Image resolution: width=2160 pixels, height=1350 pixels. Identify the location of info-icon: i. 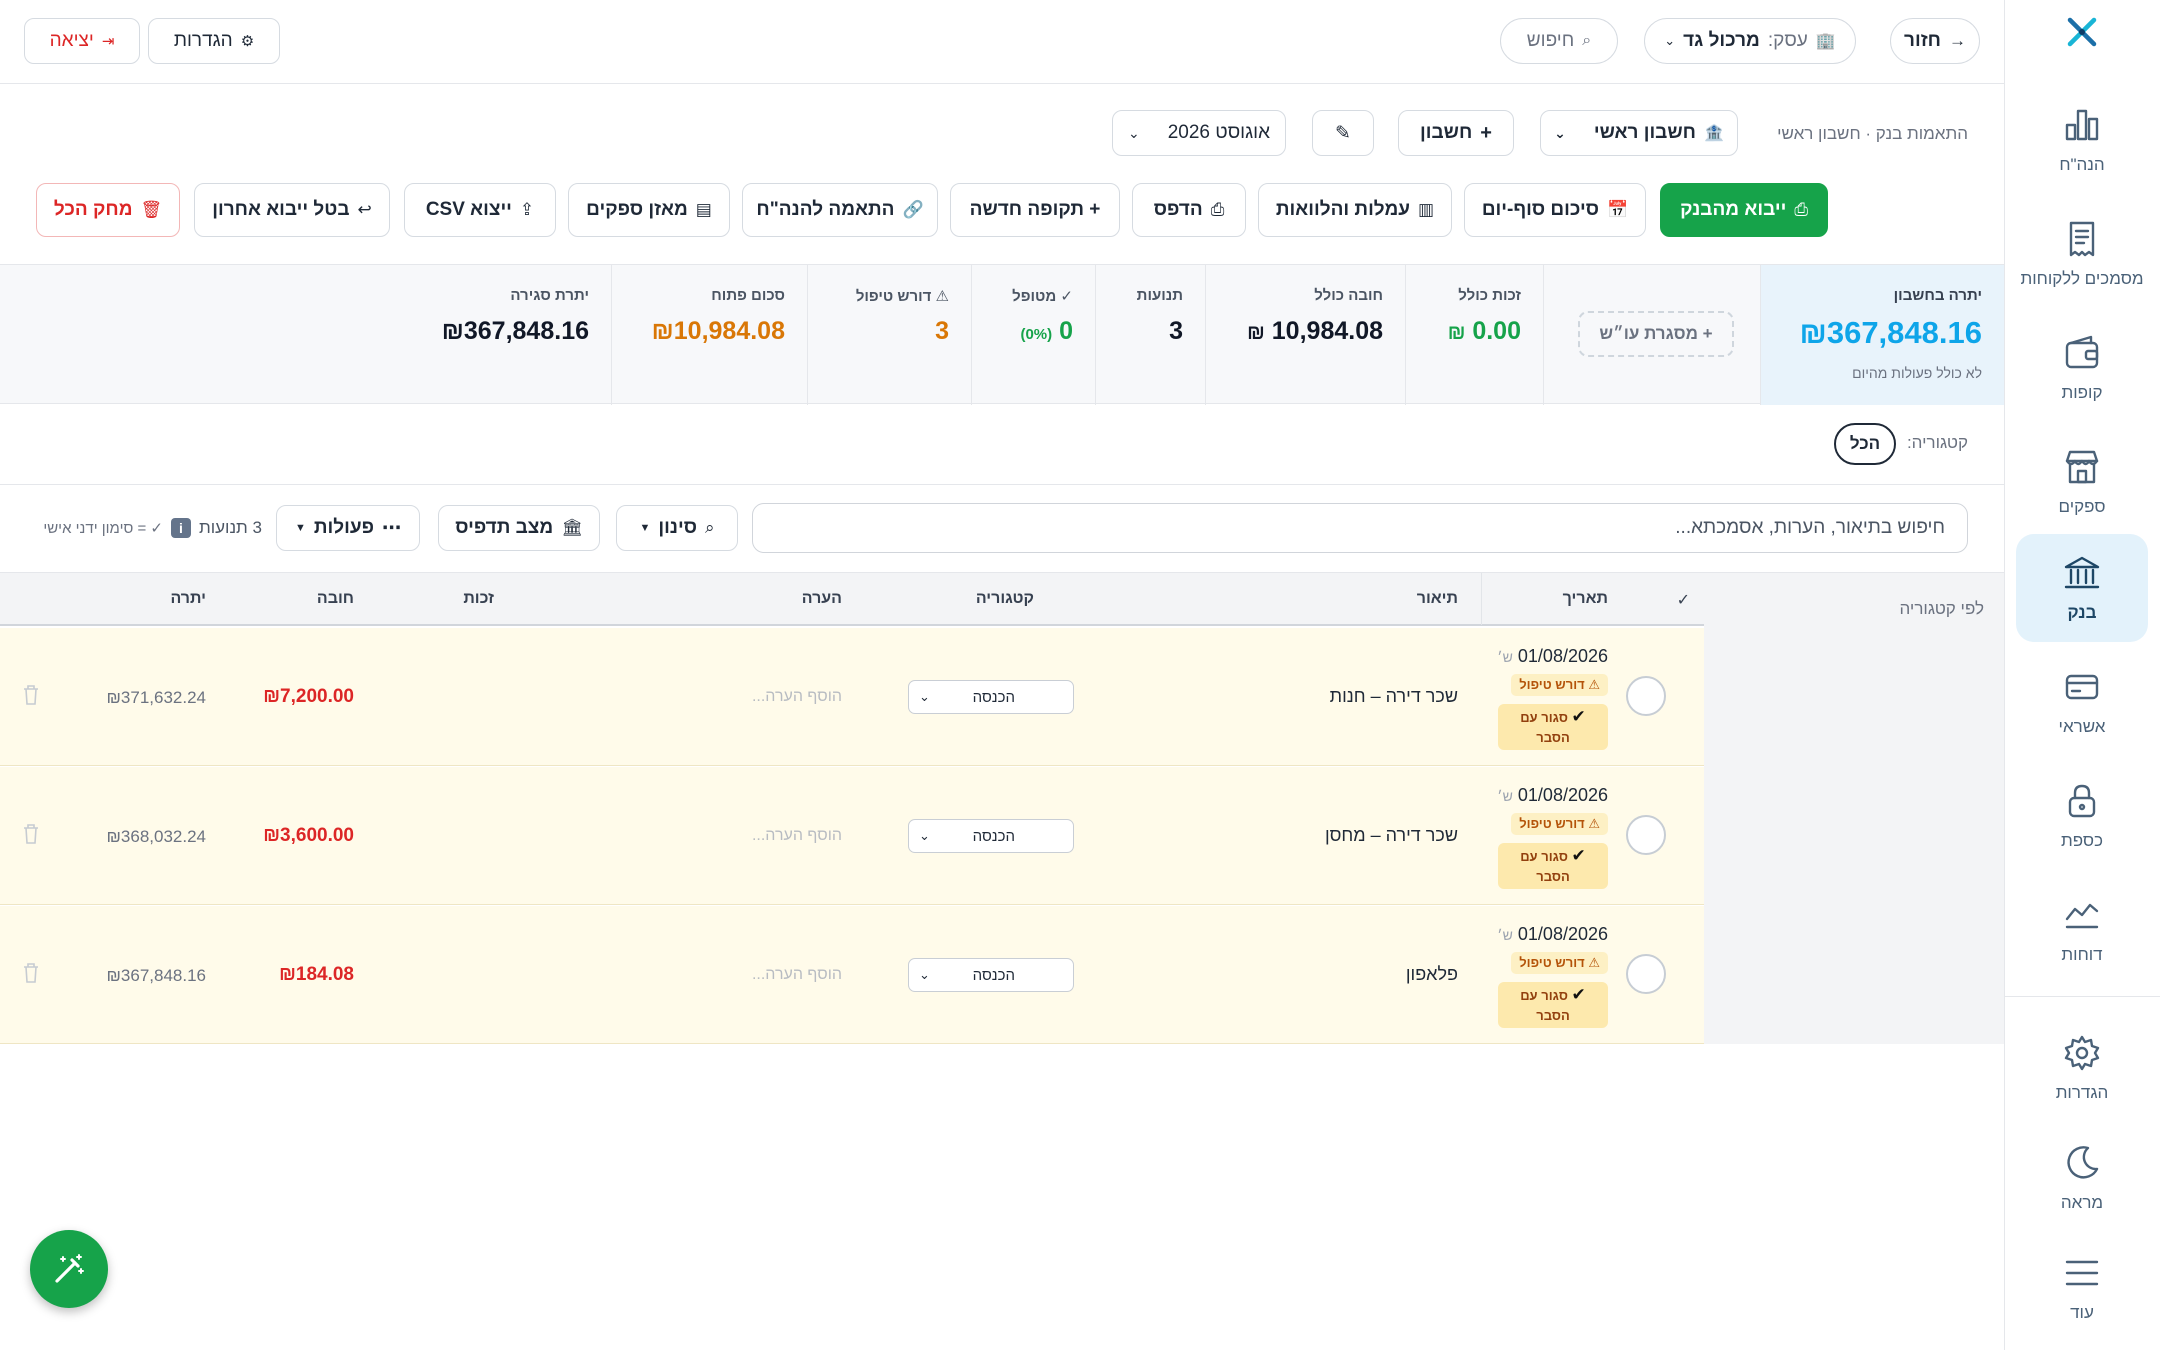
(180, 528).